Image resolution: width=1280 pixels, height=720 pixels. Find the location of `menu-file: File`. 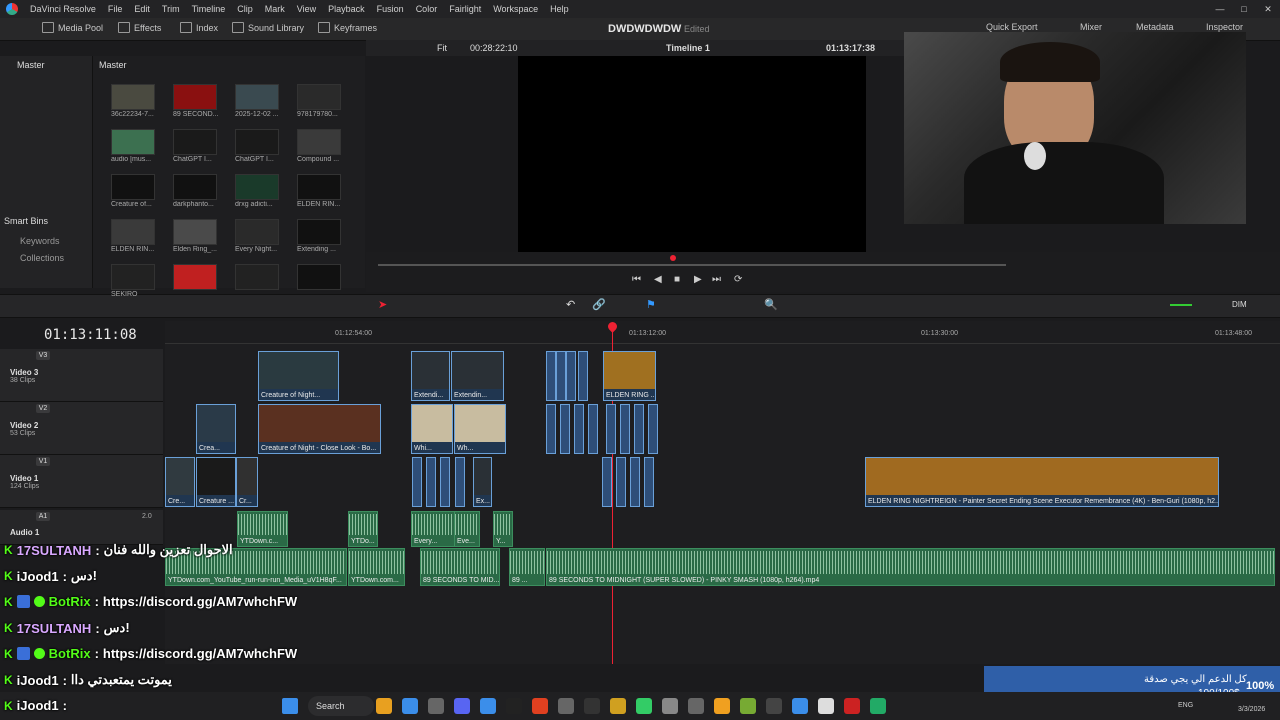

menu-file: File is located at coordinates (115, 9).